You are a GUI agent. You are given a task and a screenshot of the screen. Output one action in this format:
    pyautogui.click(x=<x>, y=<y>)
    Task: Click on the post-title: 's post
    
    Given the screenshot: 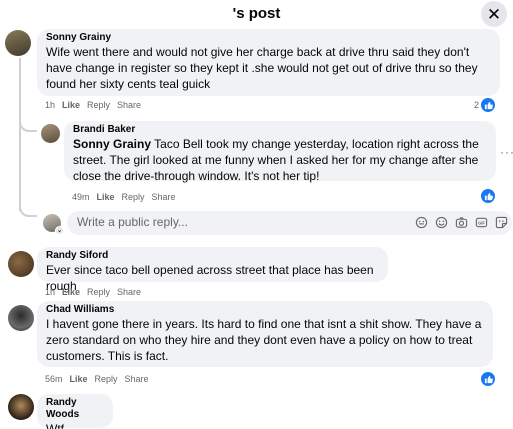 What is the action you would take?
    pyautogui.click(x=256, y=13)
    